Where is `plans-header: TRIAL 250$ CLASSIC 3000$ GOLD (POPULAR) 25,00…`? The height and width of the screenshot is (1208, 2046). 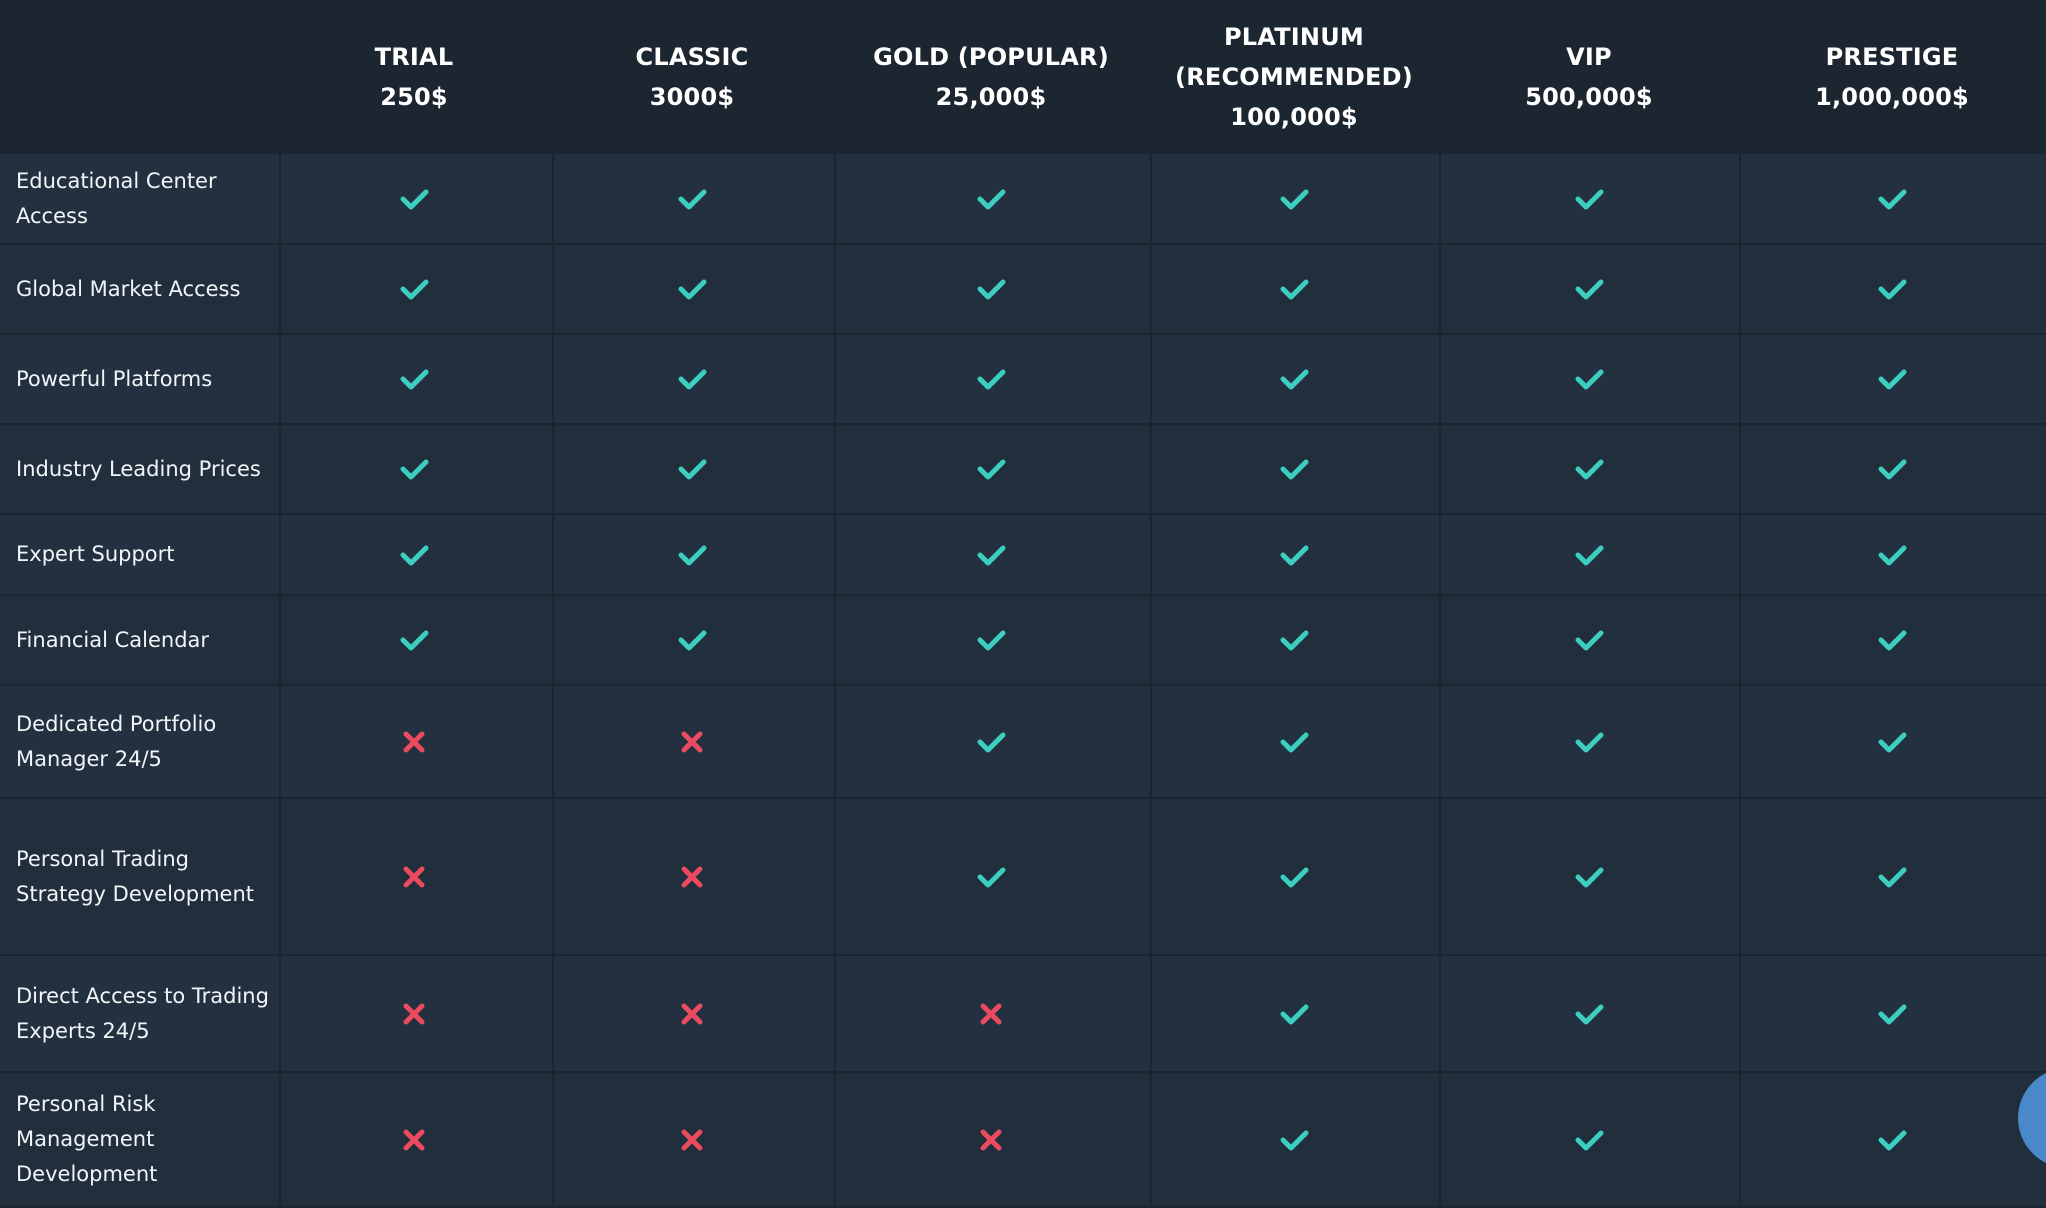 plans-header: TRIAL 250$ CLASSIC 3000$ GOLD (POPULAR) 25,00… is located at coordinates (1023, 78).